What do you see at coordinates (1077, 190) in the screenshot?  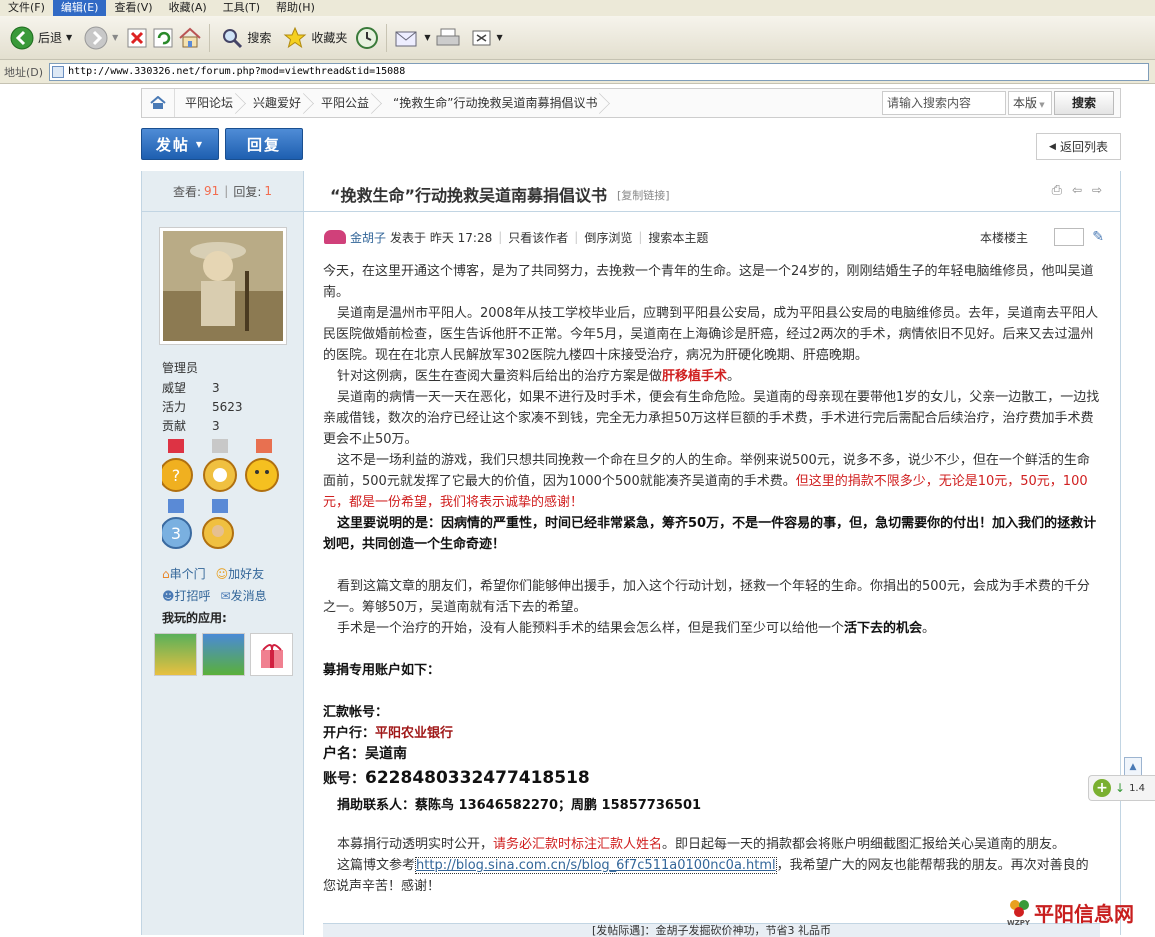 I see `prev-thread-icon: ⇦` at bounding box center [1077, 190].